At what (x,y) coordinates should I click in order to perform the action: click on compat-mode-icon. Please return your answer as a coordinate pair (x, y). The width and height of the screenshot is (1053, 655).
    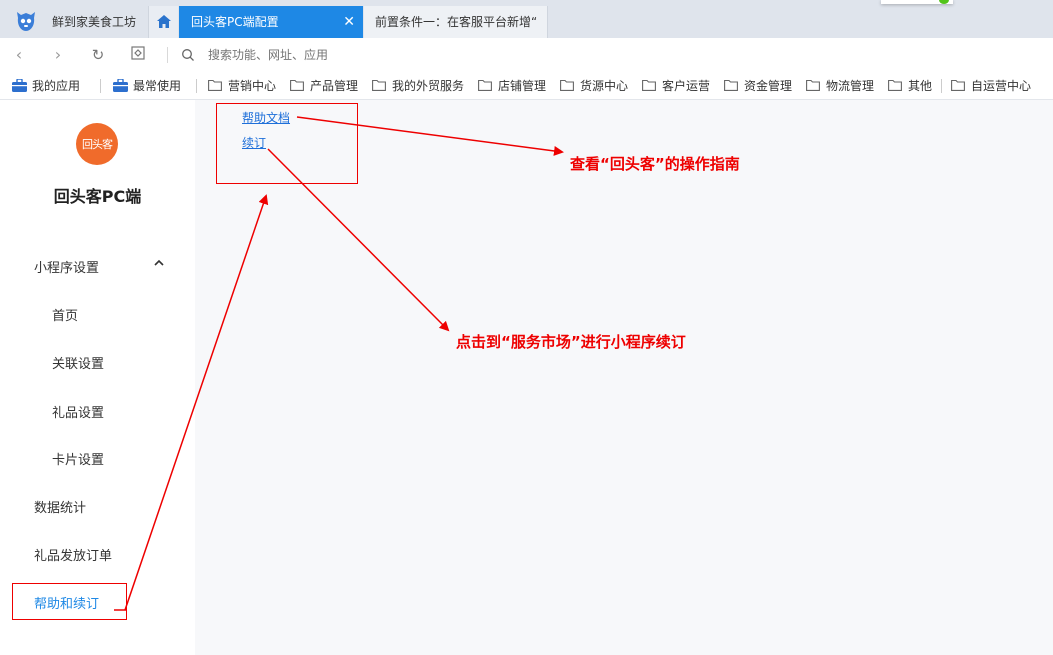
    Looking at the image, I should click on (138, 55).